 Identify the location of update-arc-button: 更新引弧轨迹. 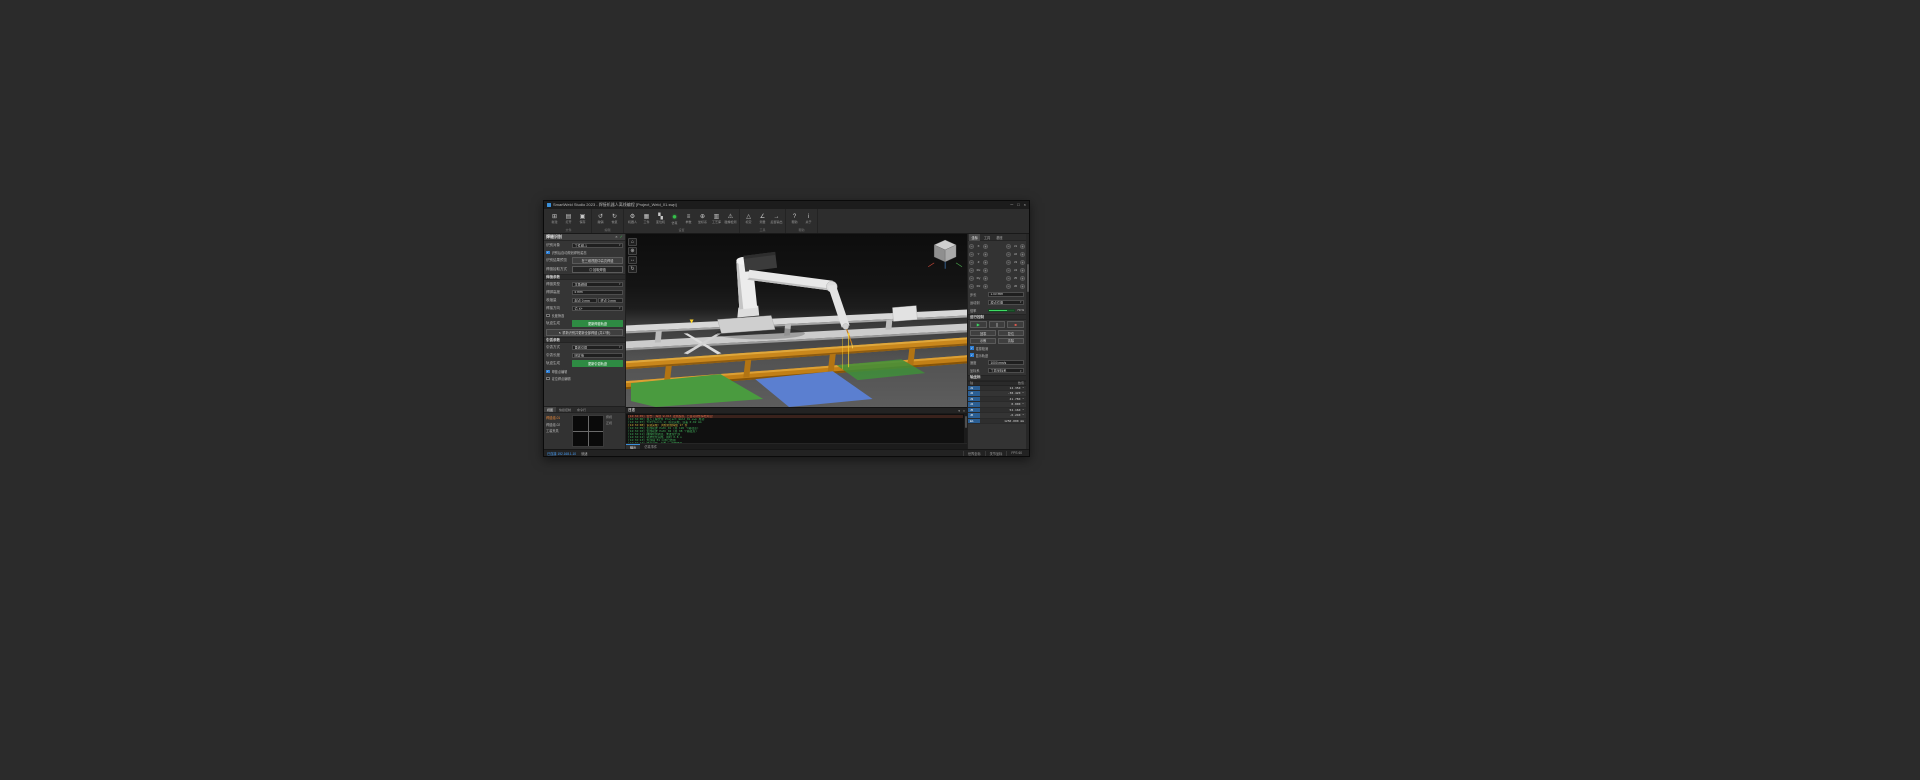
(597, 363).